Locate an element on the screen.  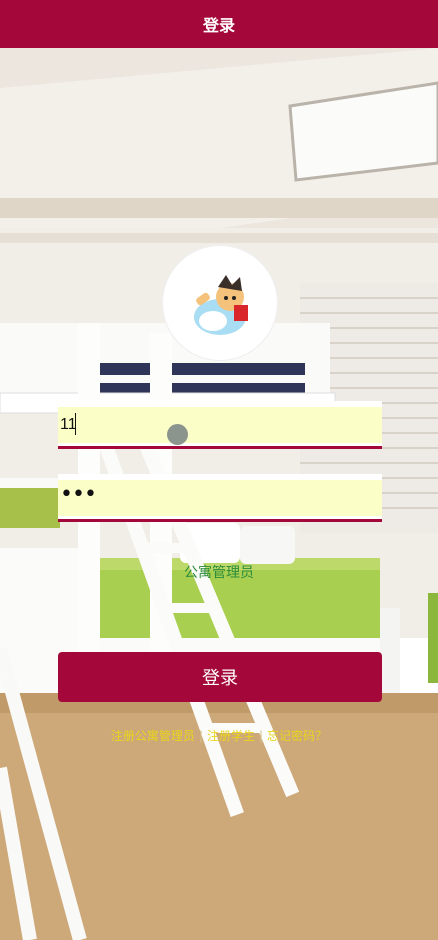
username-field is located at coordinates (220, 425).